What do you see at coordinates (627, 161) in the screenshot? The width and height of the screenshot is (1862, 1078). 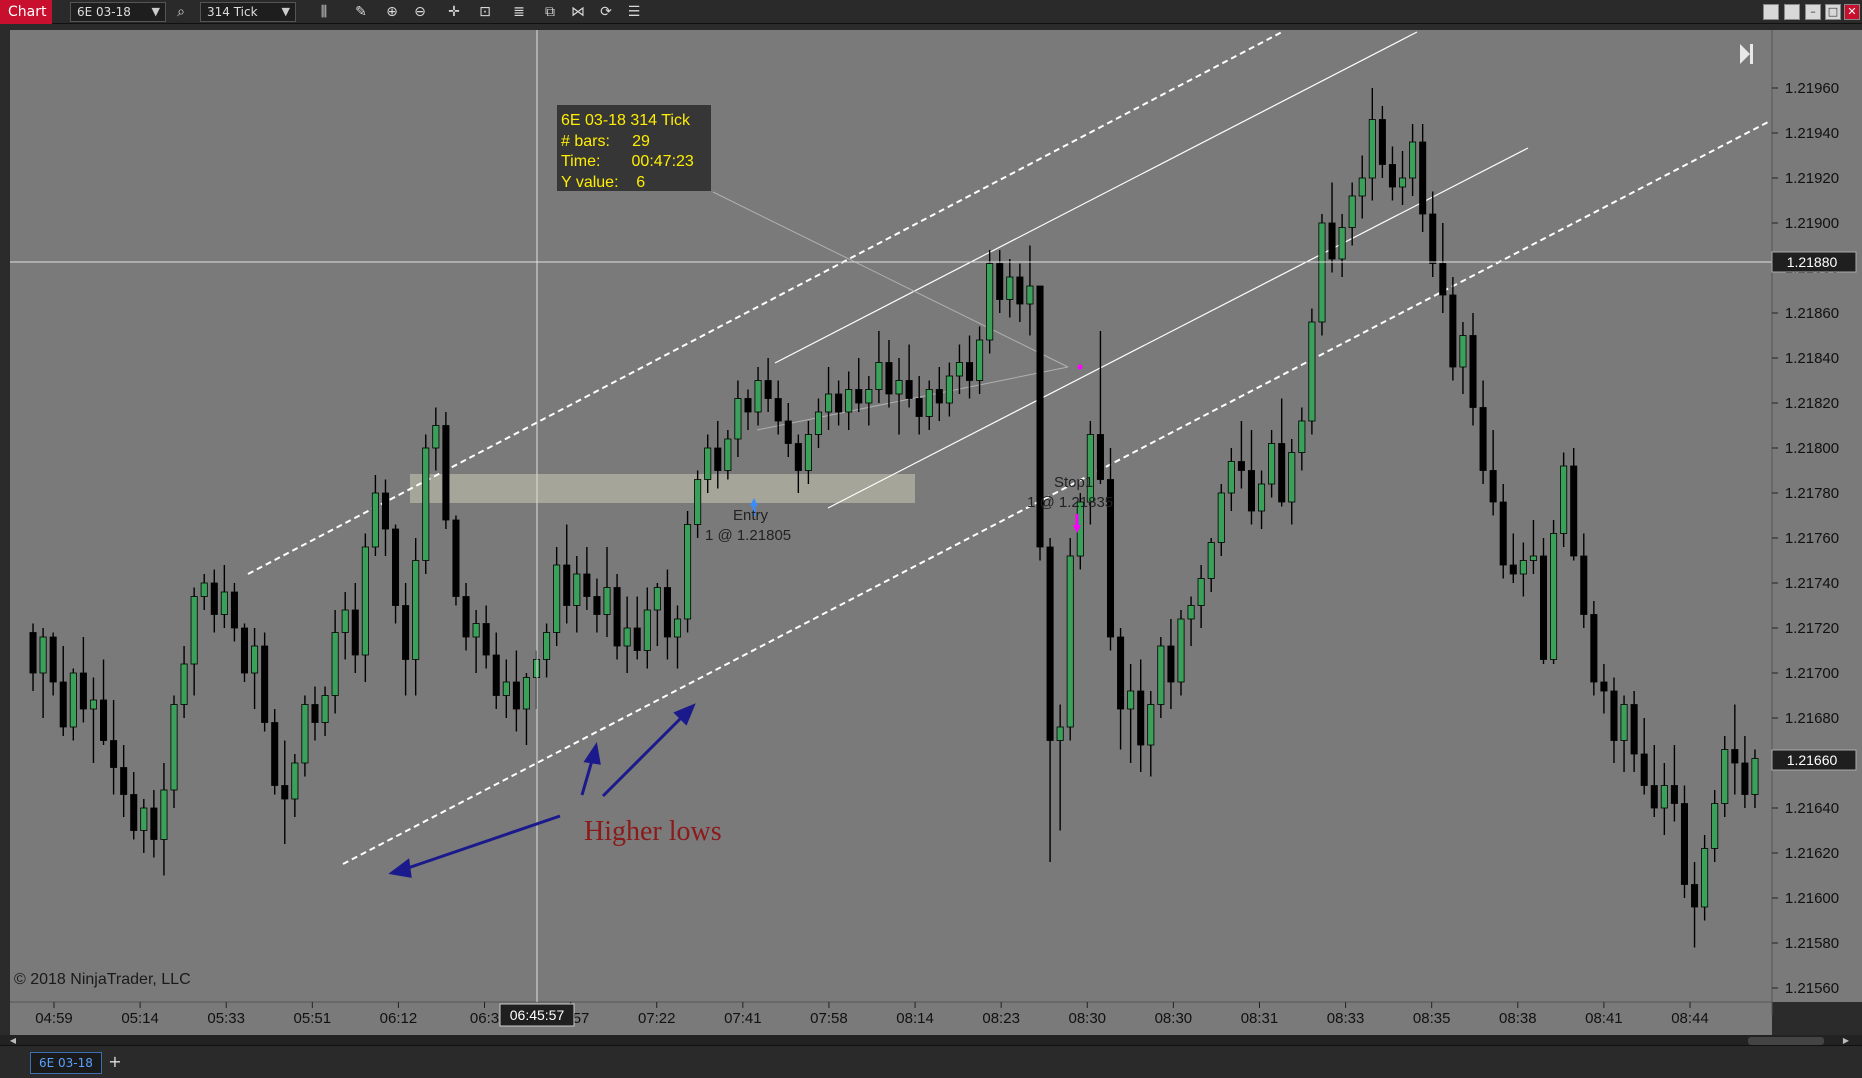 I see `data-box-line-3: Time: 00:47:23` at bounding box center [627, 161].